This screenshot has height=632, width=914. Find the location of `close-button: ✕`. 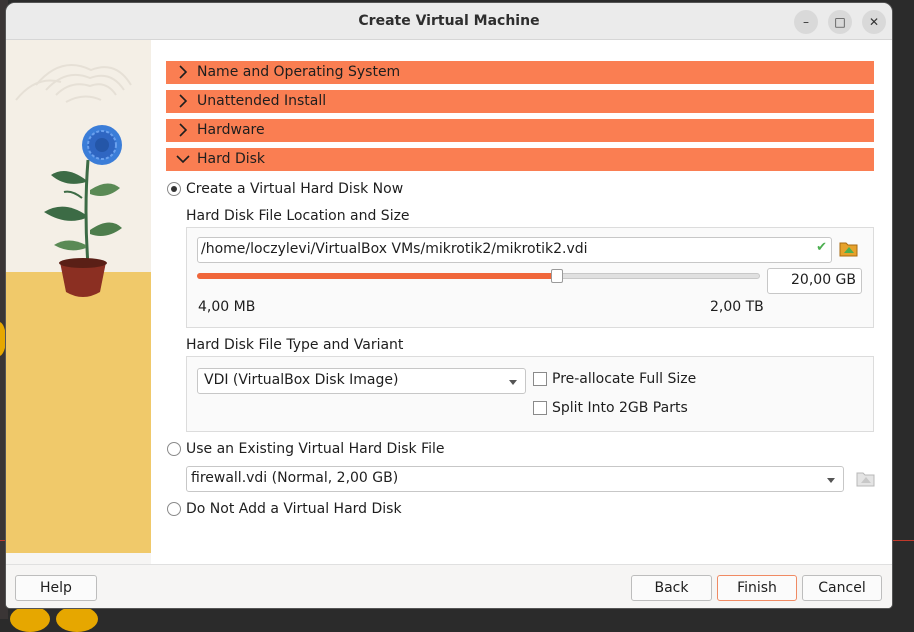

close-button: ✕ is located at coordinates (874, 22).